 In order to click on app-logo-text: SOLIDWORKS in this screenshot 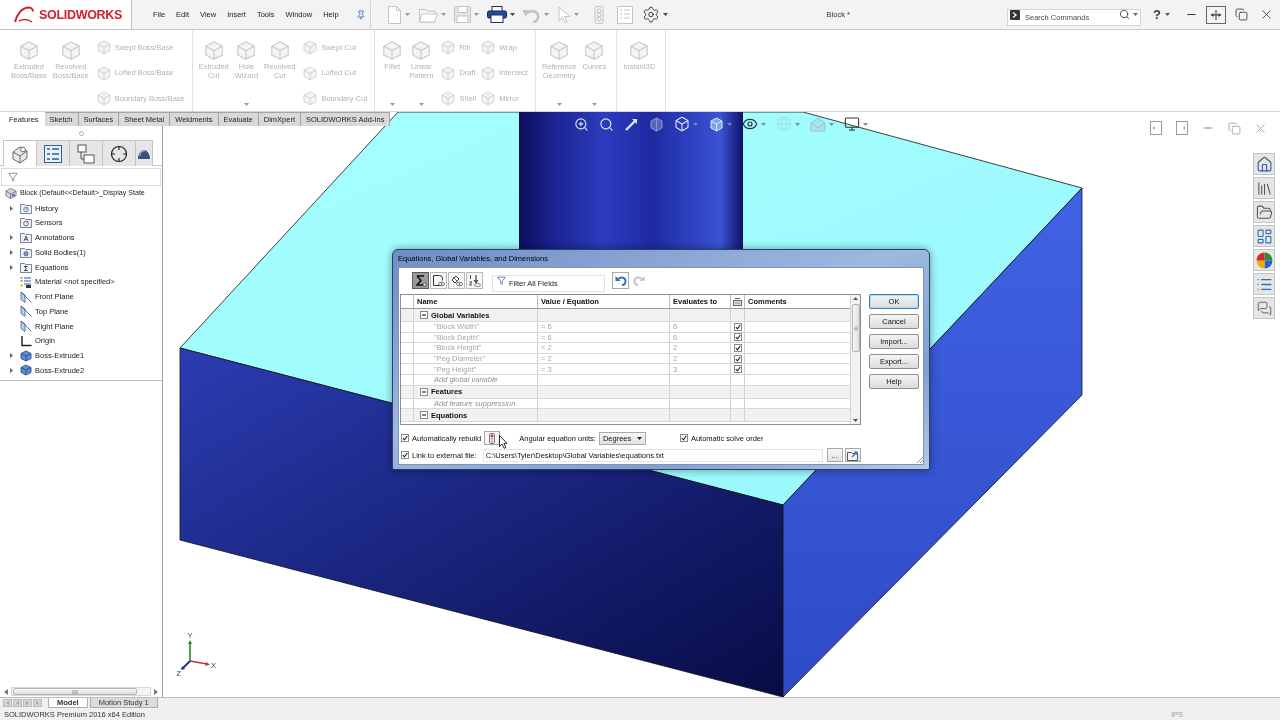, I will do `click(81, 14)`.